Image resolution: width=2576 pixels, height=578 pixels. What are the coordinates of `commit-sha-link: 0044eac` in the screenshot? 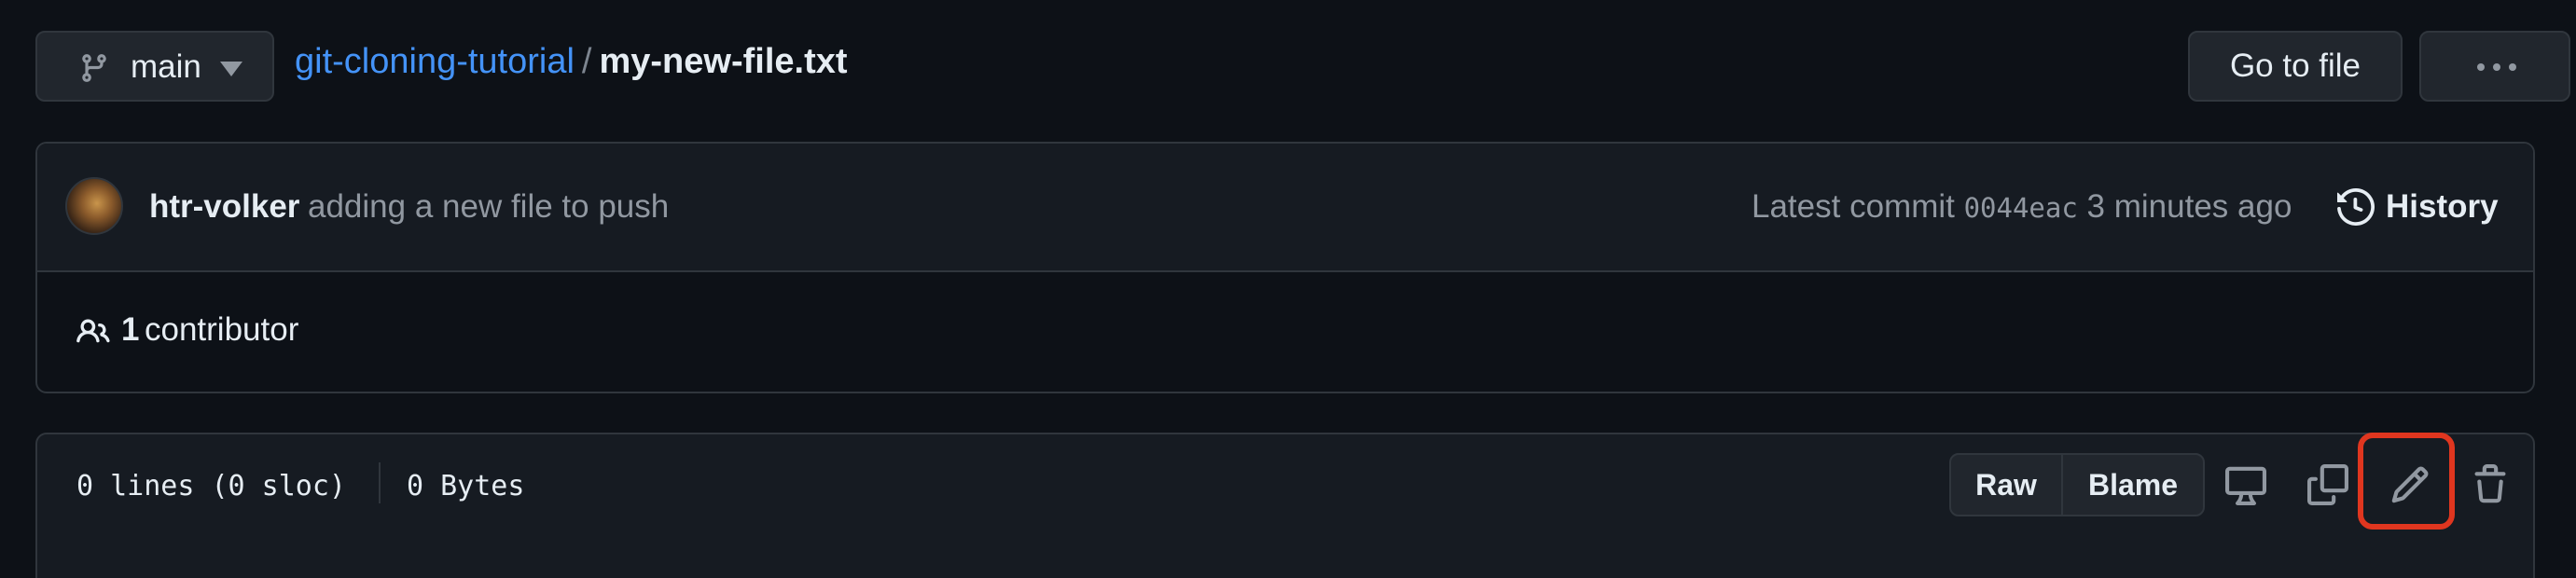 It's located at (2021, 208).